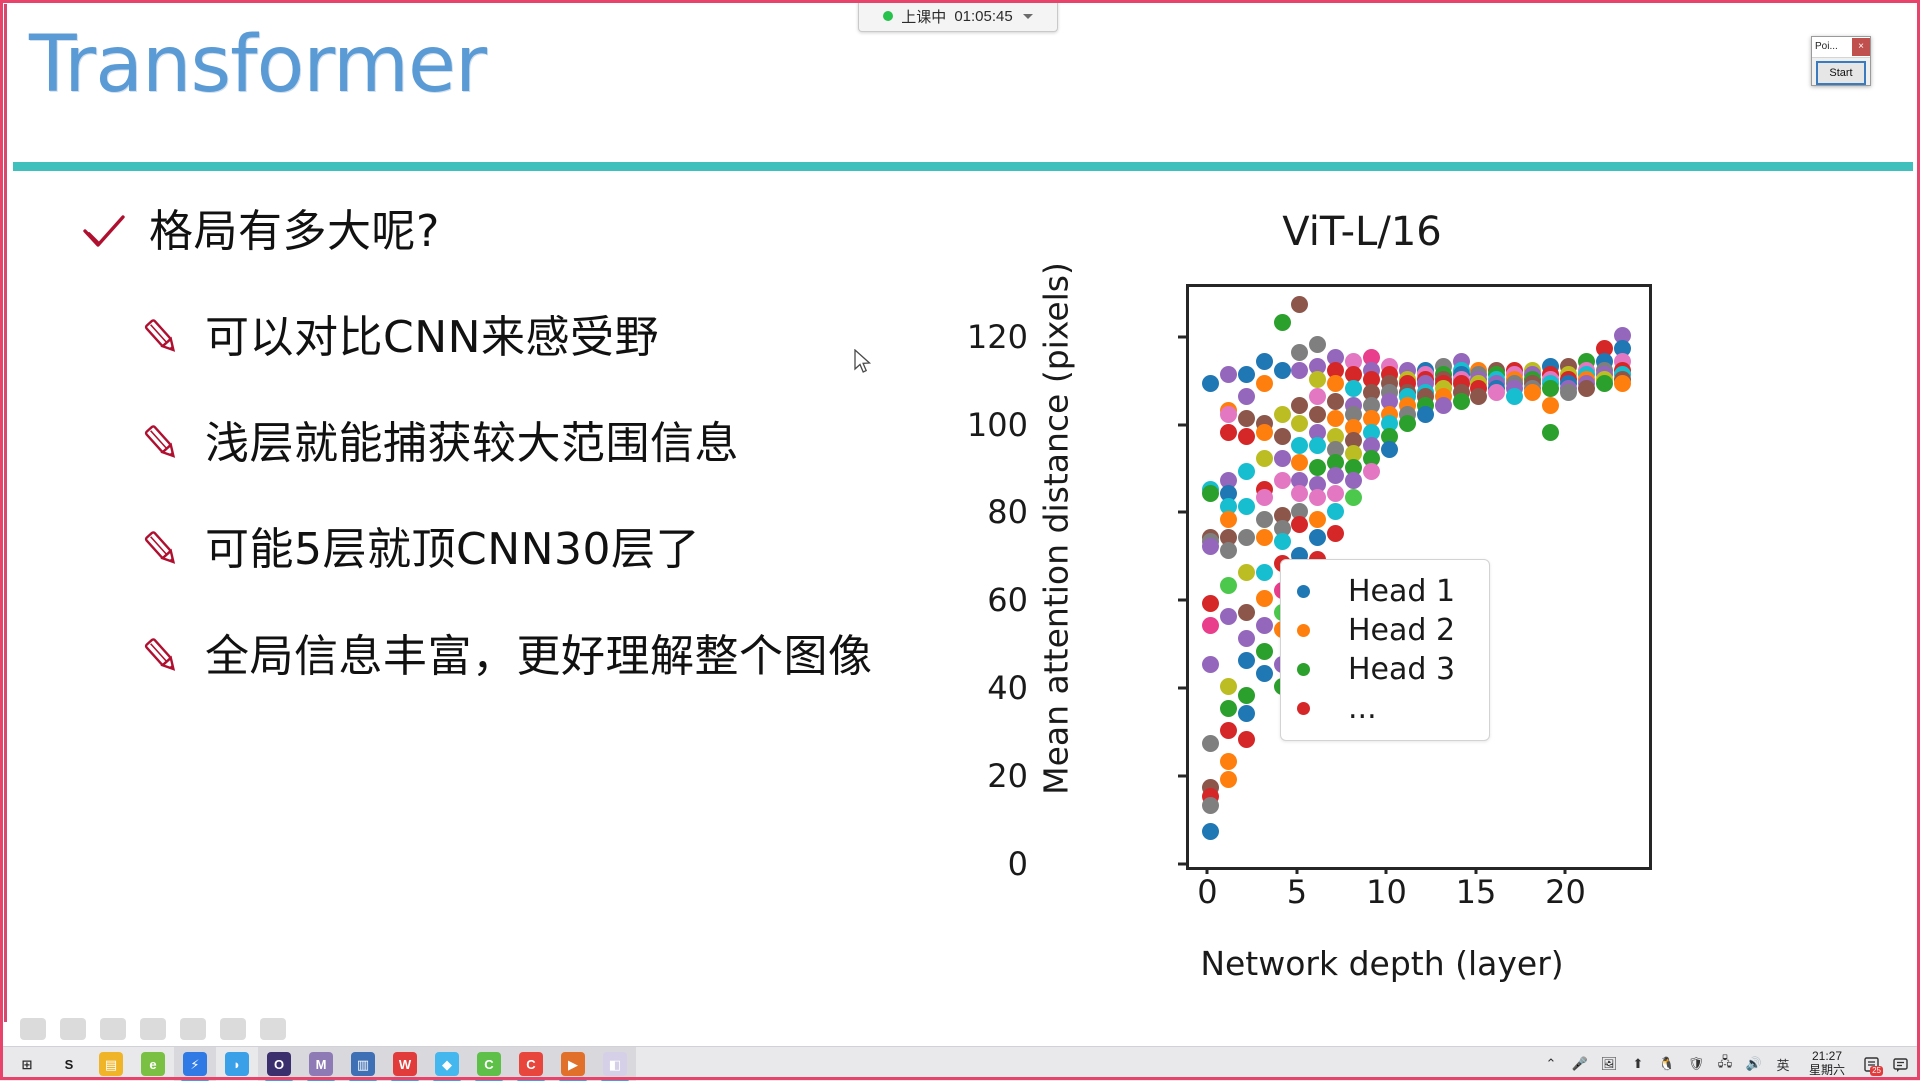  I want to click on chart-y-axis-label: Mean attention distance (pixels), so click(1056, 528).